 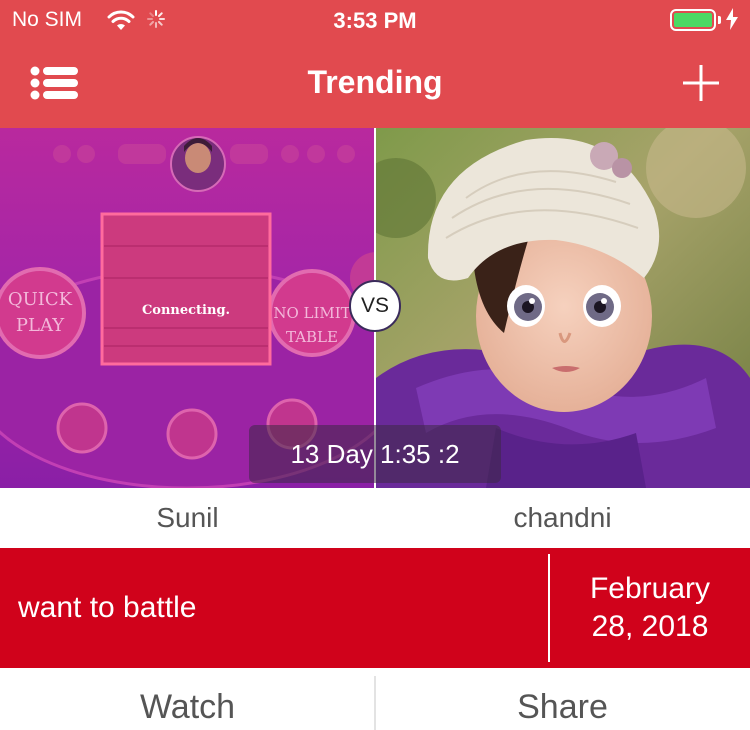 I want to click on no-limit-text-line-1: NO LIMIT, so click(x=311, y=313).